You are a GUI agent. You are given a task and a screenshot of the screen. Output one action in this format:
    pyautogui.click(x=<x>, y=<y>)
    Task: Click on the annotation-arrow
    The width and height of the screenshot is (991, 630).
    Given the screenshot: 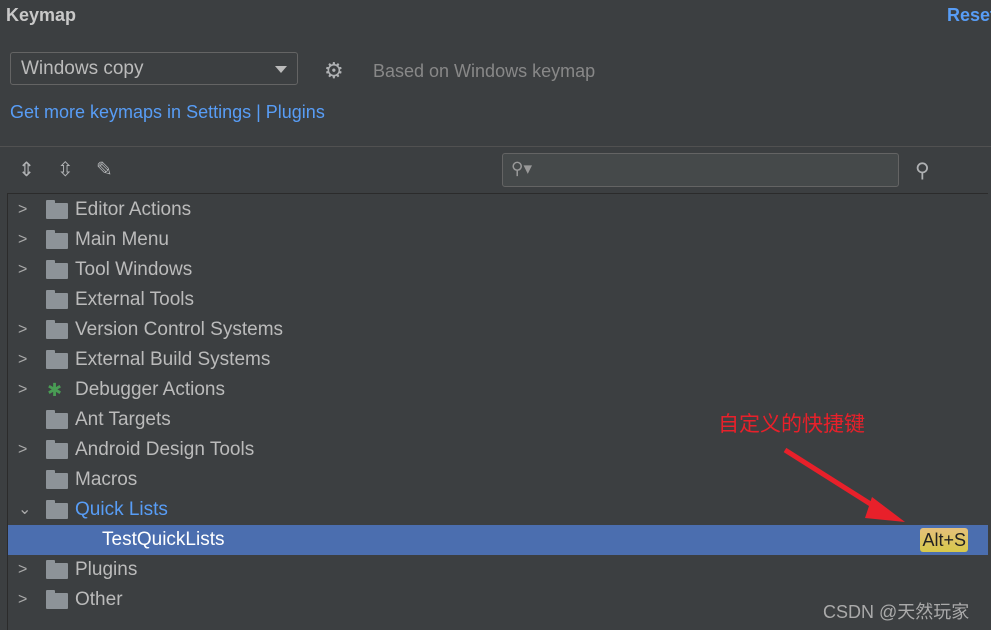 What is the action you would take?
    pyautogui.click(x=844, y=484)
    